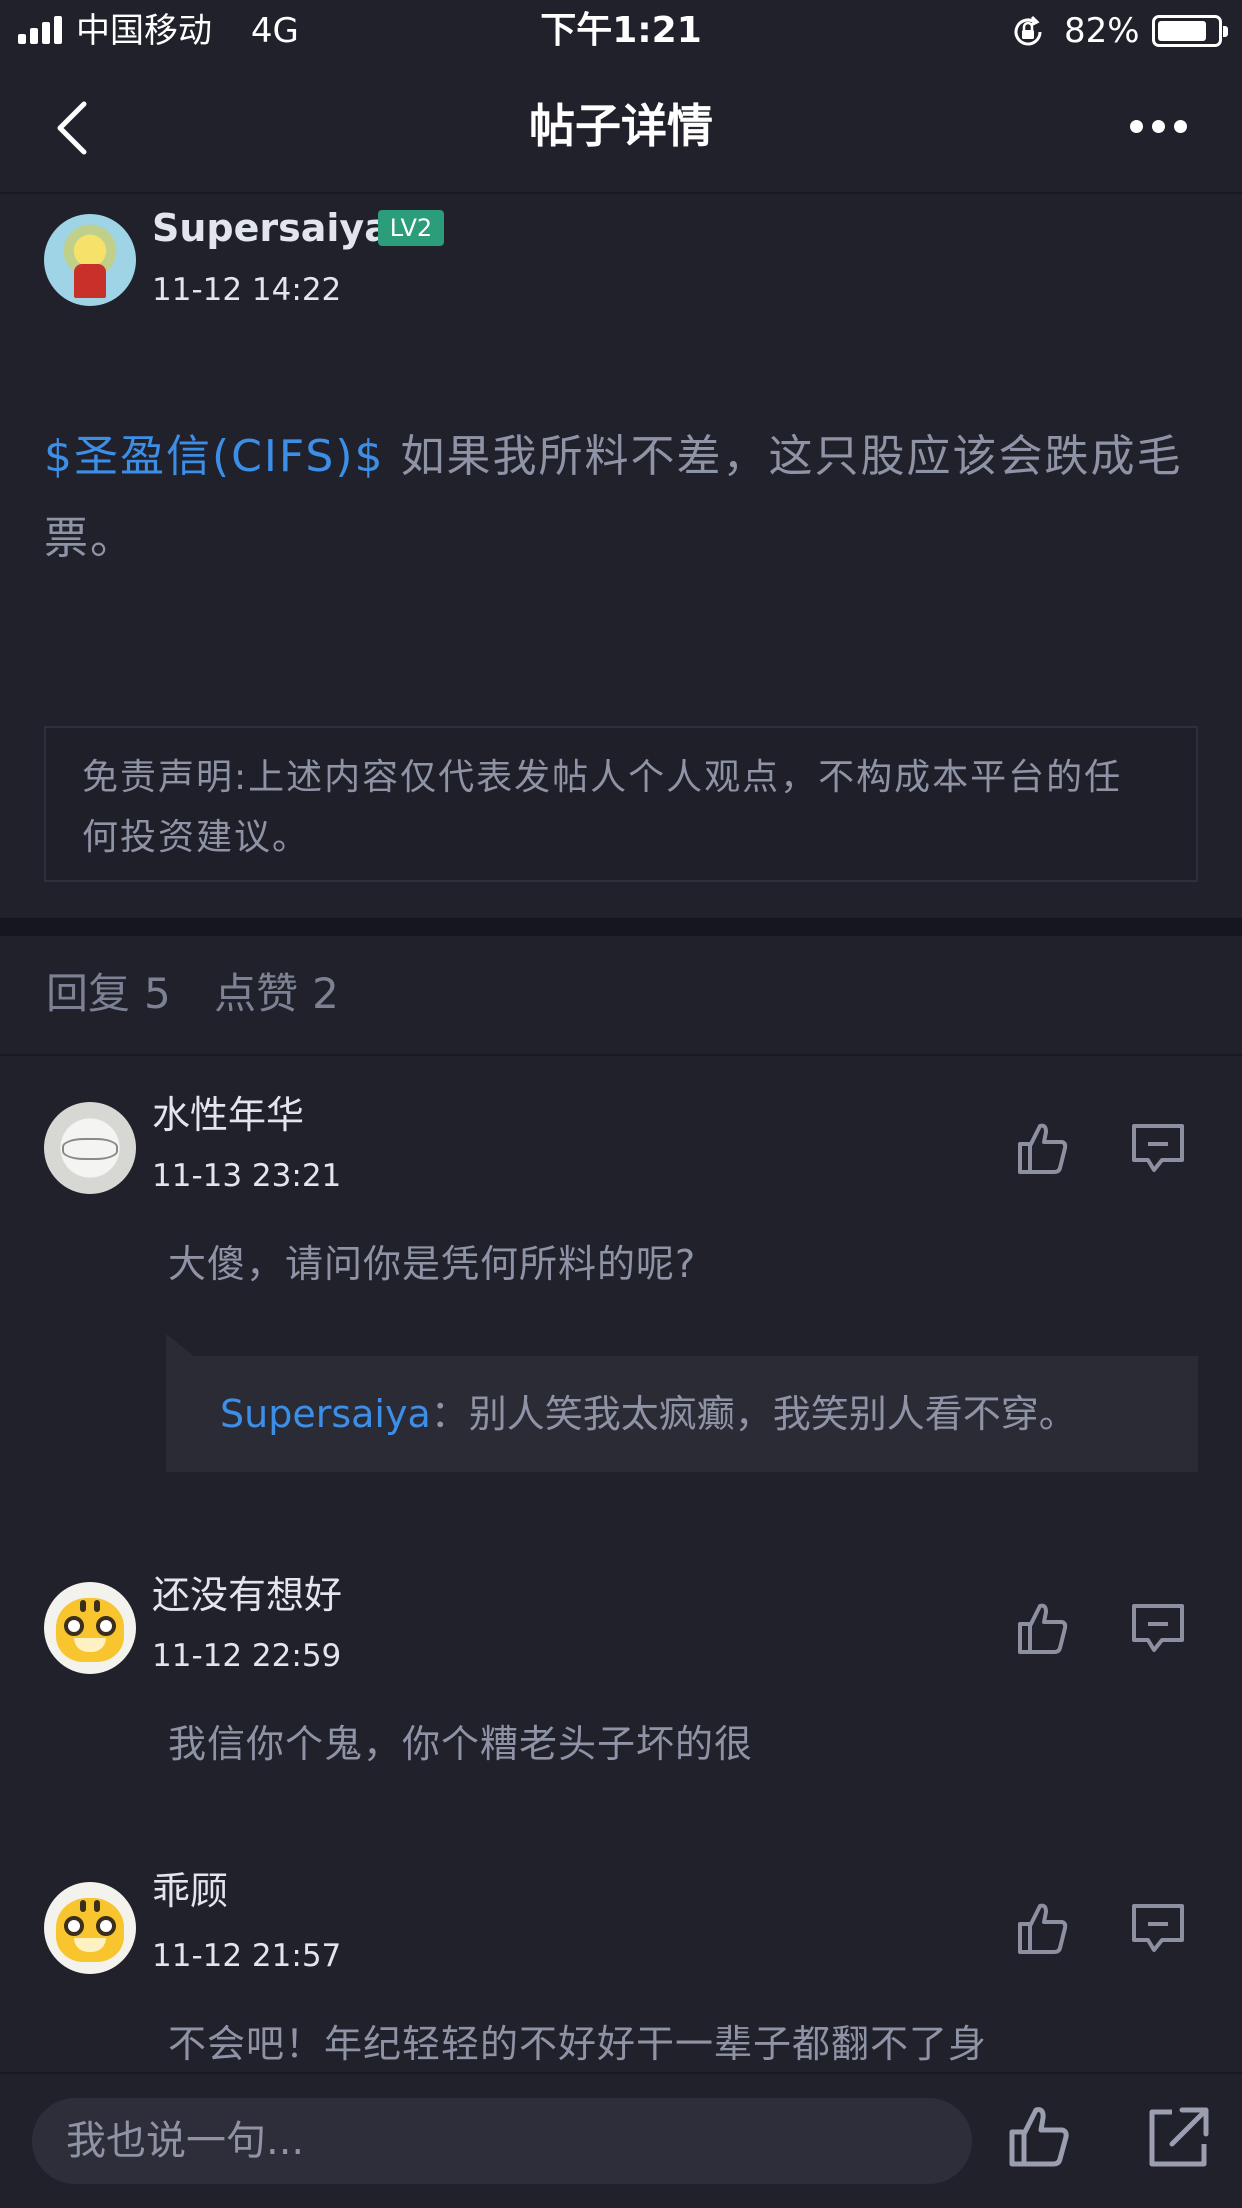  I want to click on commenter-name: 乖顾, so click(190, 1891).